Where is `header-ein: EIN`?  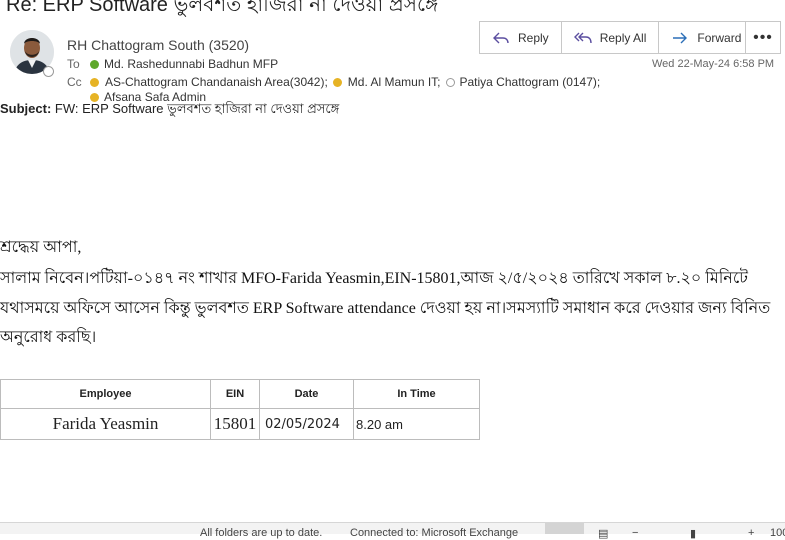 header-ein: EIN is located at coordinates (235, 394).